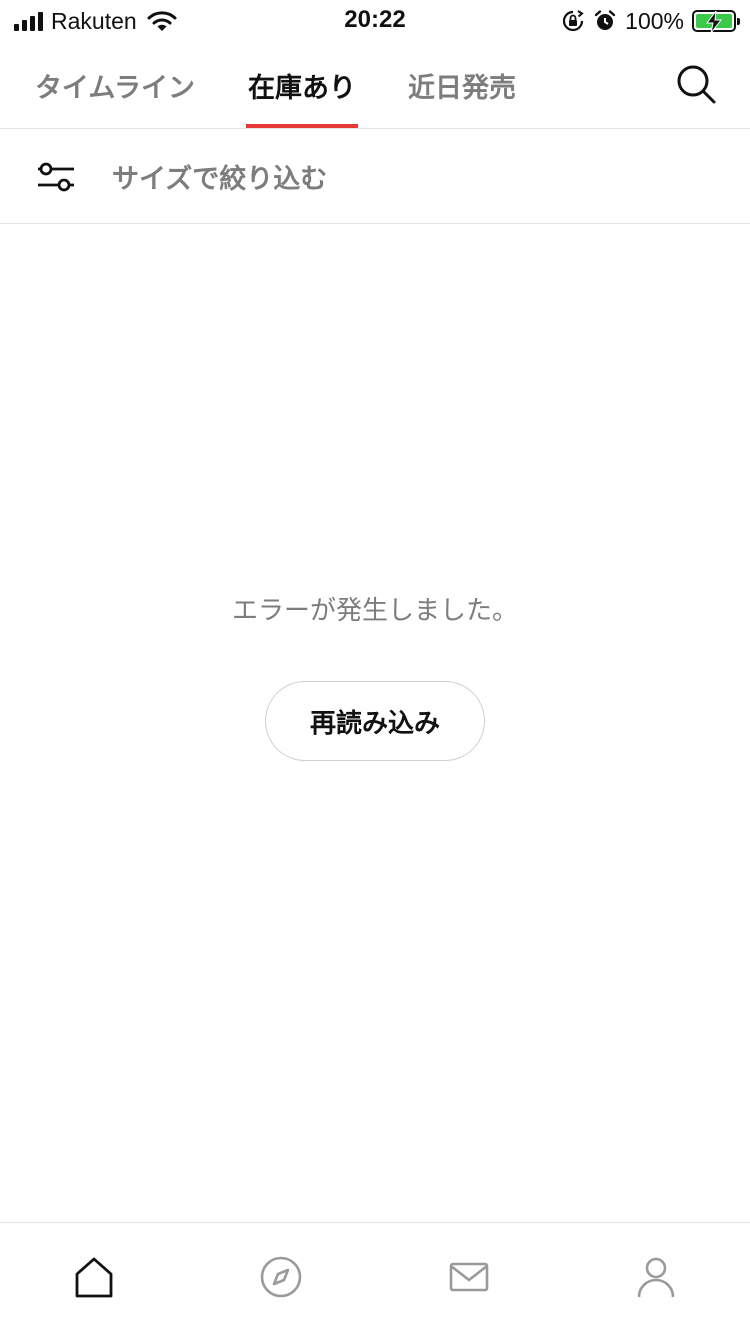  What do you see at coordinates (302, 88) in the screenshot?
I see `tab-in-stock-label: 在庫あり` at bounding box center [302, 88].